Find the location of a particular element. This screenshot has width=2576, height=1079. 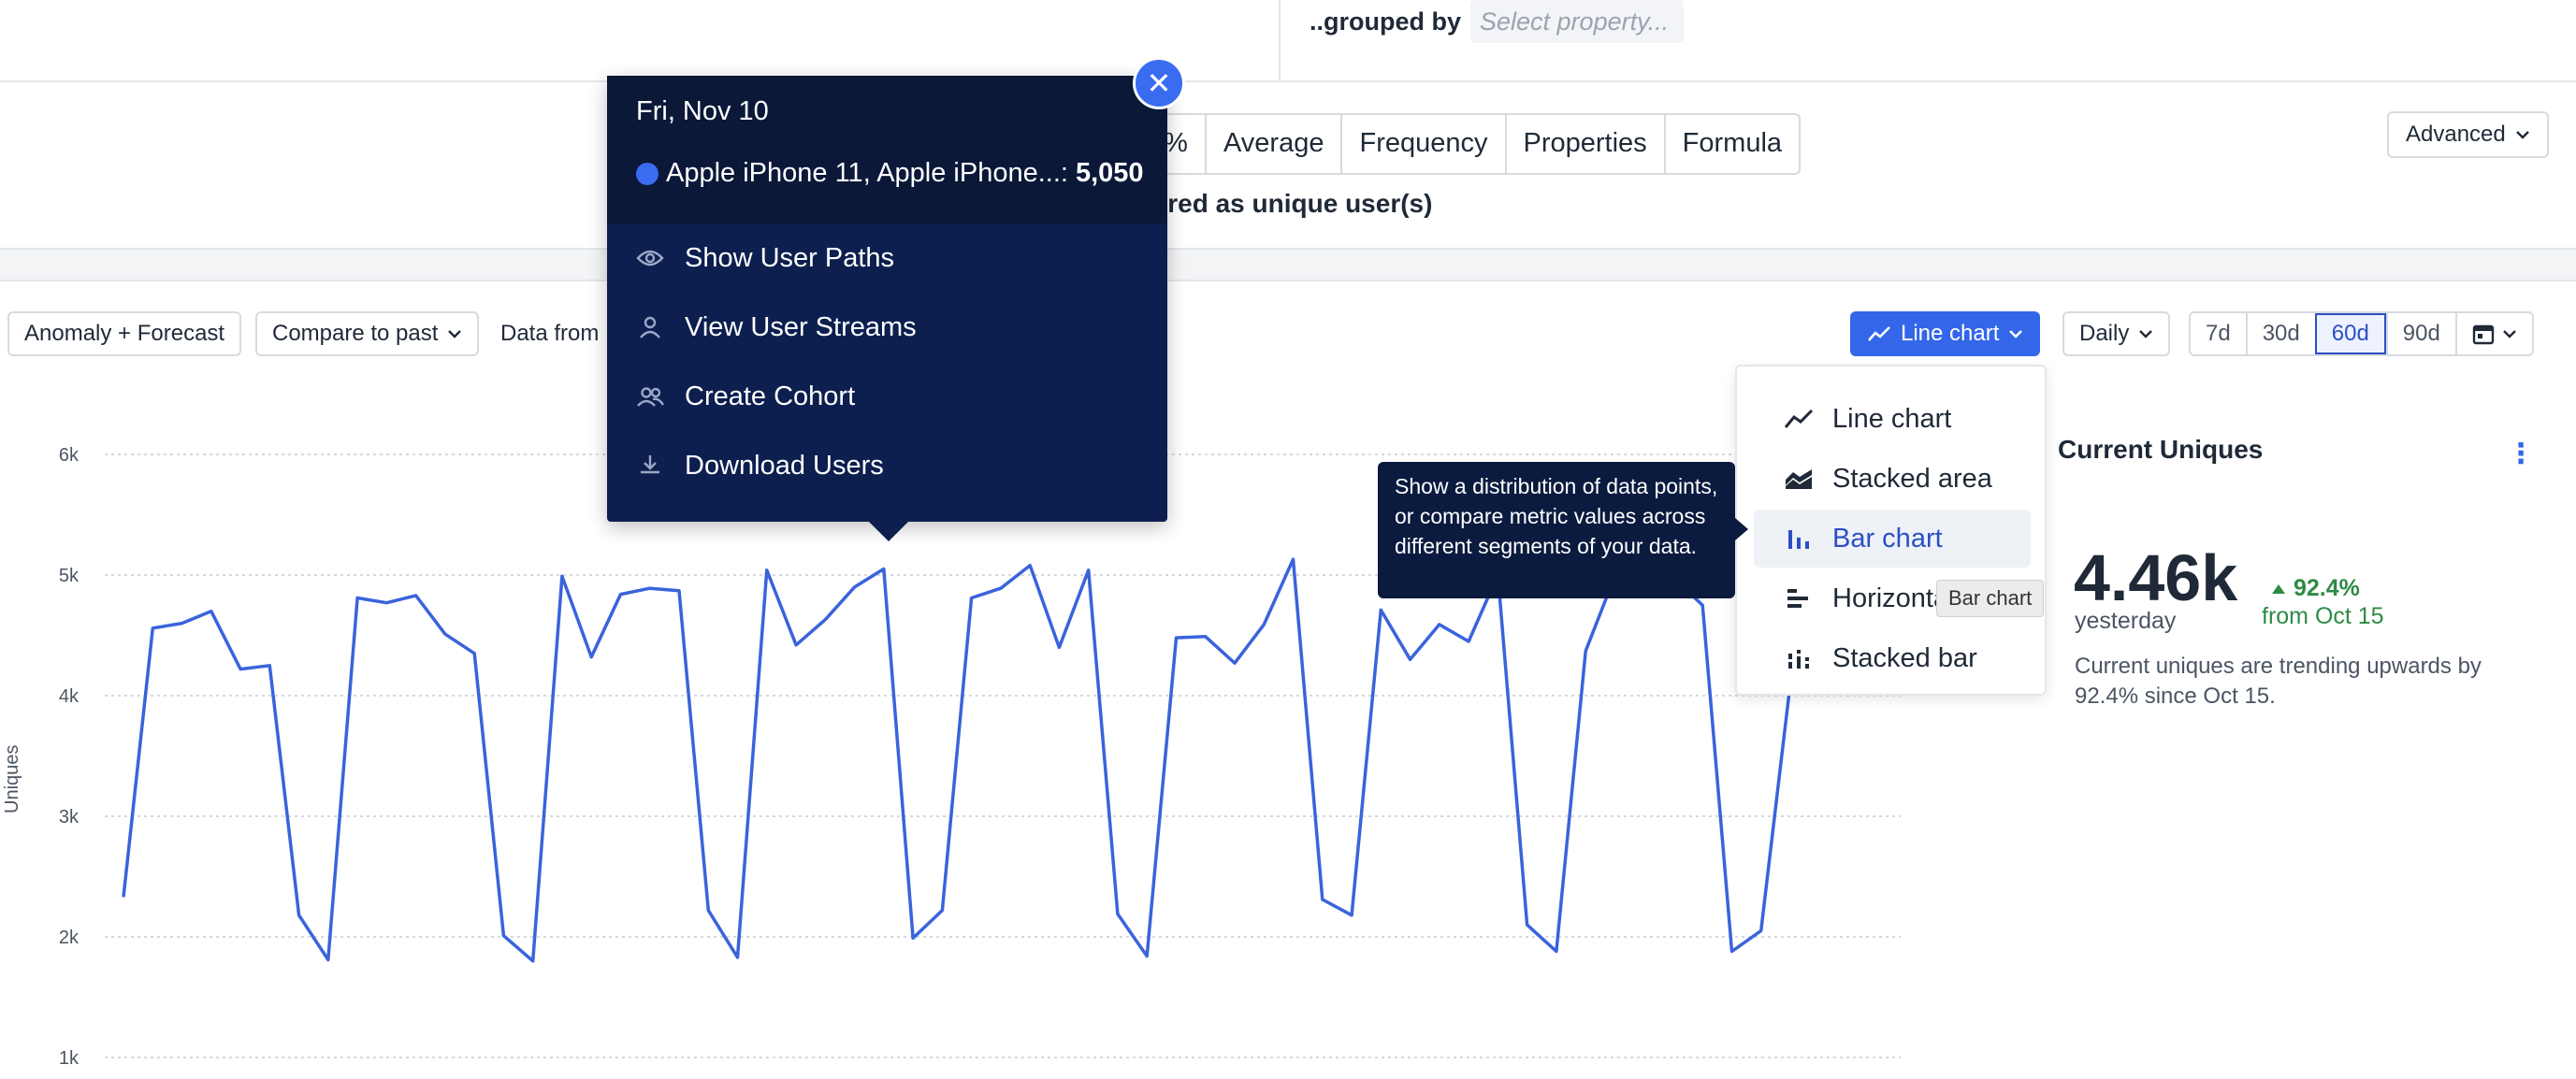

compare-to-past-button: Compare to past is located at coordinates (367, 333).